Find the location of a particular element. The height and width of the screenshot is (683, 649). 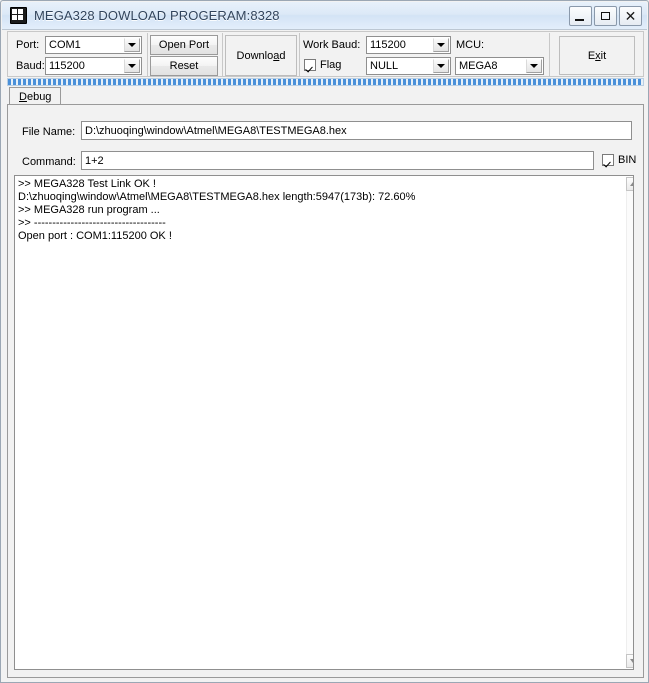

window-controls: ✕ is located at coordinates (605, 16).